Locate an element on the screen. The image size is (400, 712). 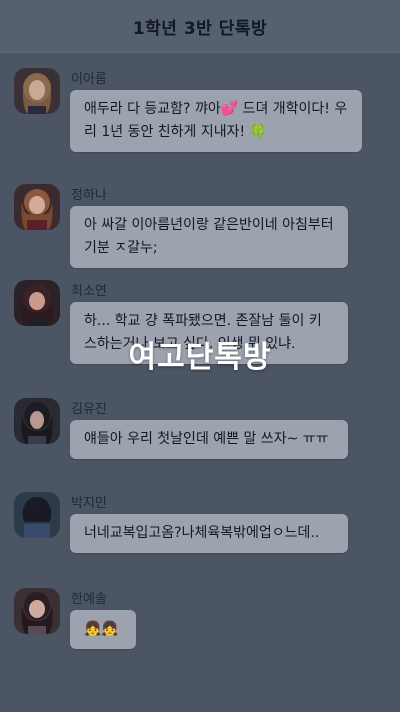
chat-room-title: 1학년 3반 단톡방 is located at coordinates (200, 28).